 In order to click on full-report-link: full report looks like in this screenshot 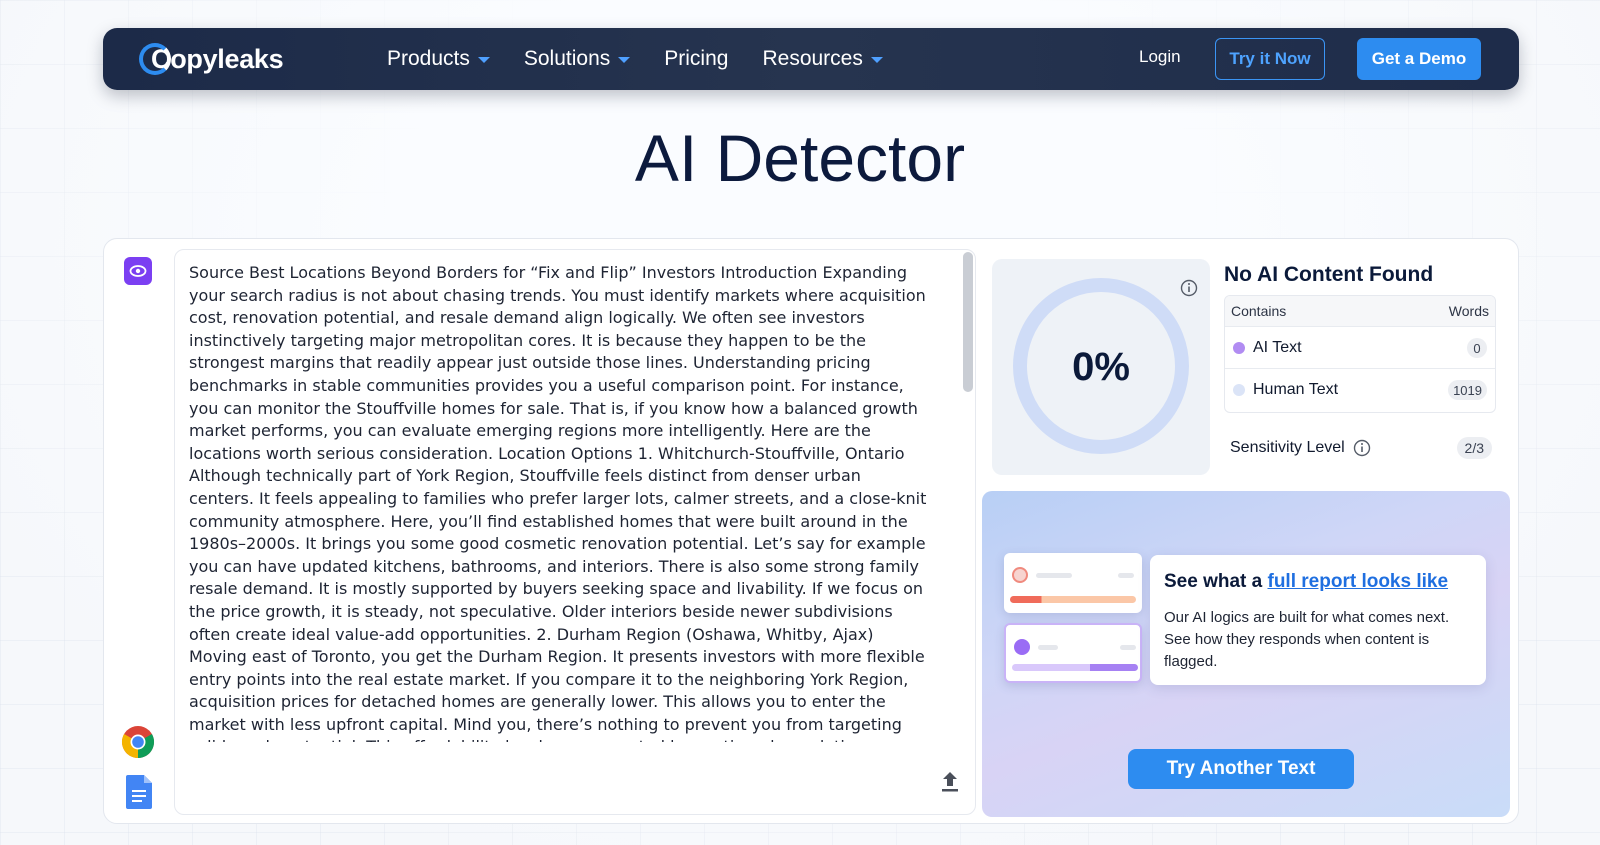, I will do `click(1358, 581)`.